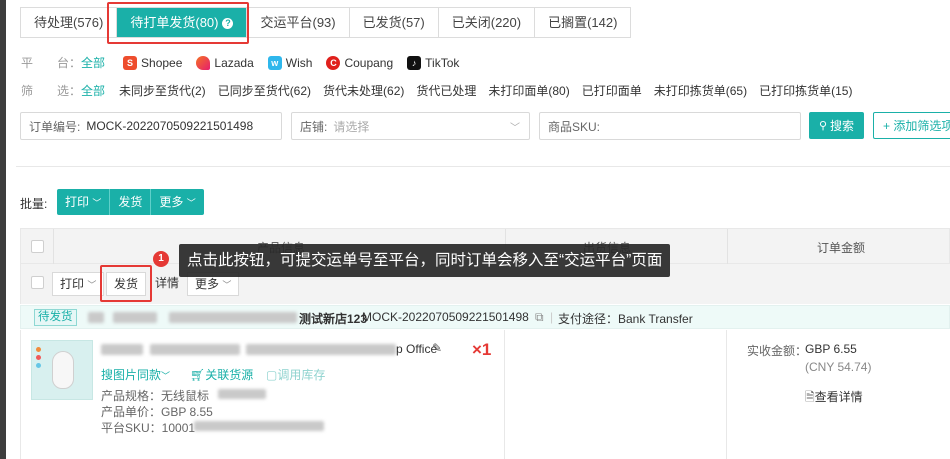  What do you see at coordinates (442, 62) in the screenshot?
I see `platform-tiktok-label: TikTok` at bounding box center [442, 62].